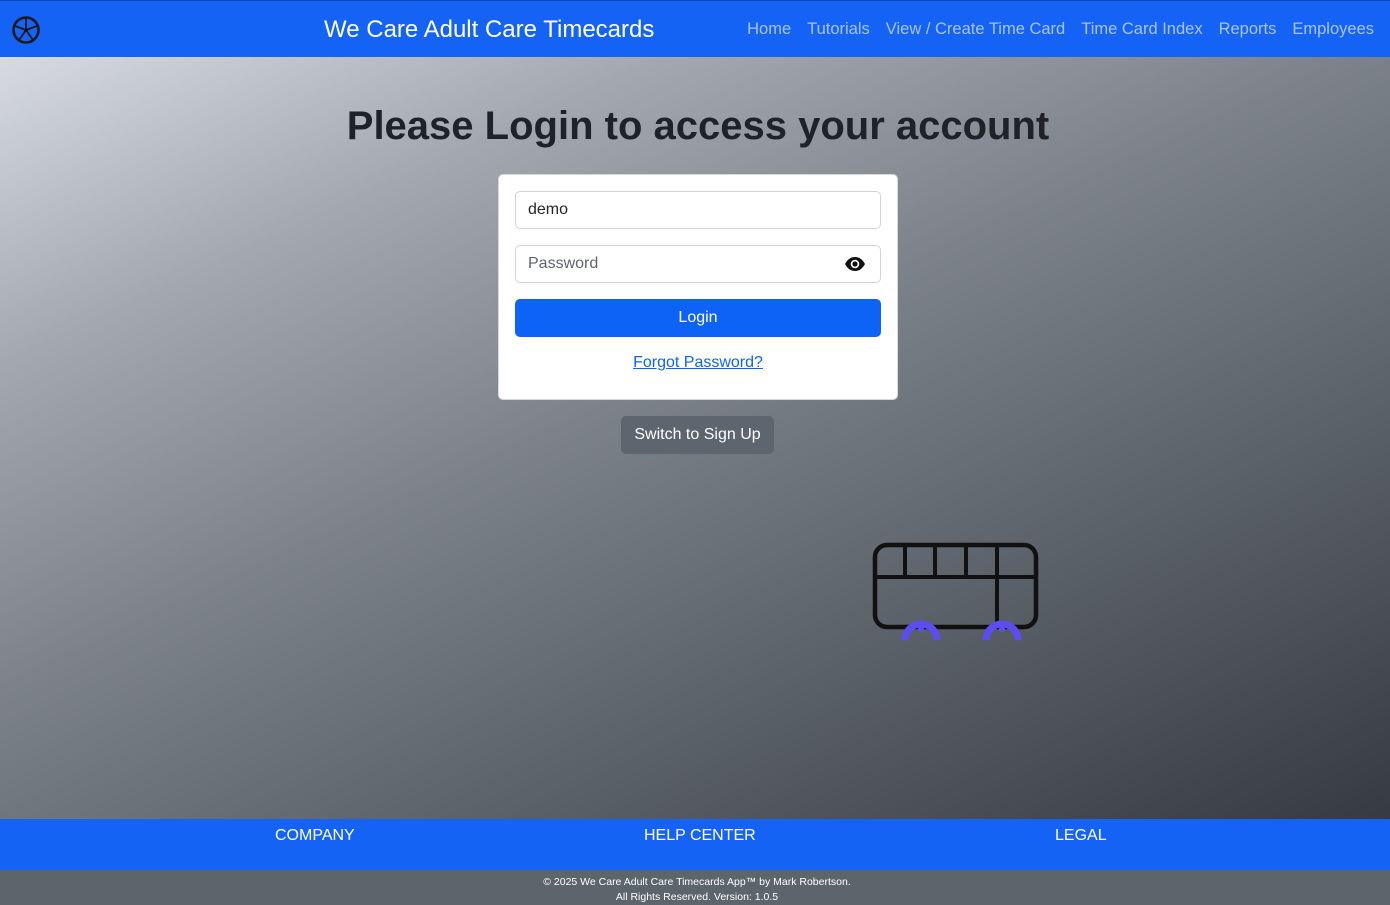 Image resolution: width=1390 pixels, height=905 pixels. Describe the element at coordinates (1248, 29) in the screenshot. I see `nav-reports: Reports` at that location.